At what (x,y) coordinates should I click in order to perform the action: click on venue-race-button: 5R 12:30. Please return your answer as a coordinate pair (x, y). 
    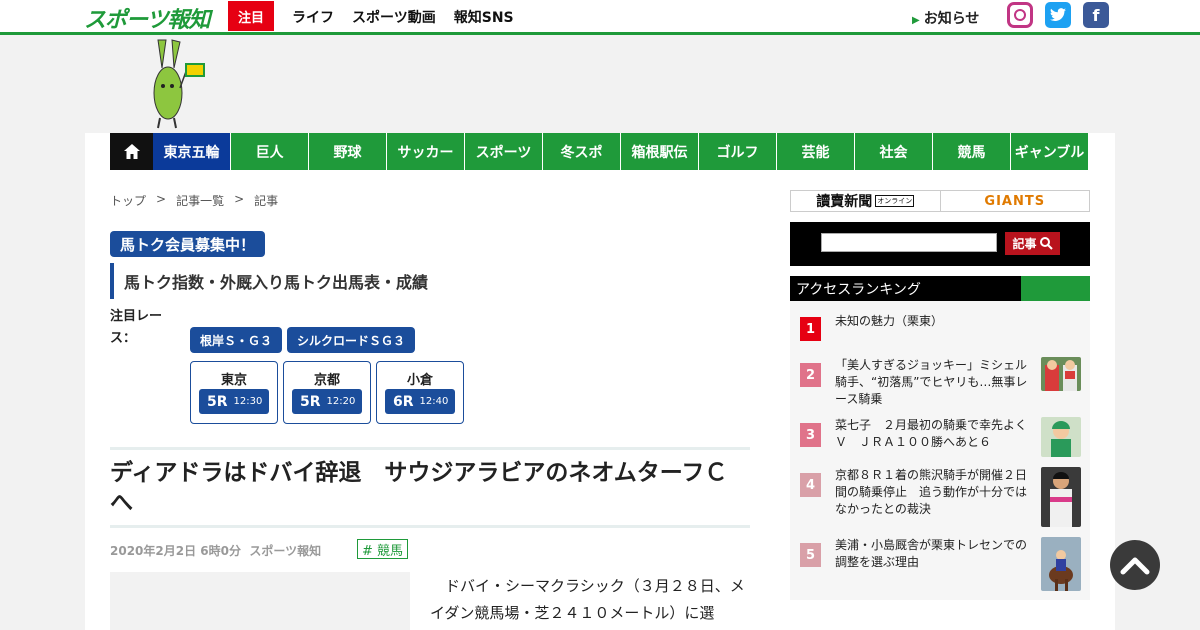
    Looking at the image, I should click on (234, 401).